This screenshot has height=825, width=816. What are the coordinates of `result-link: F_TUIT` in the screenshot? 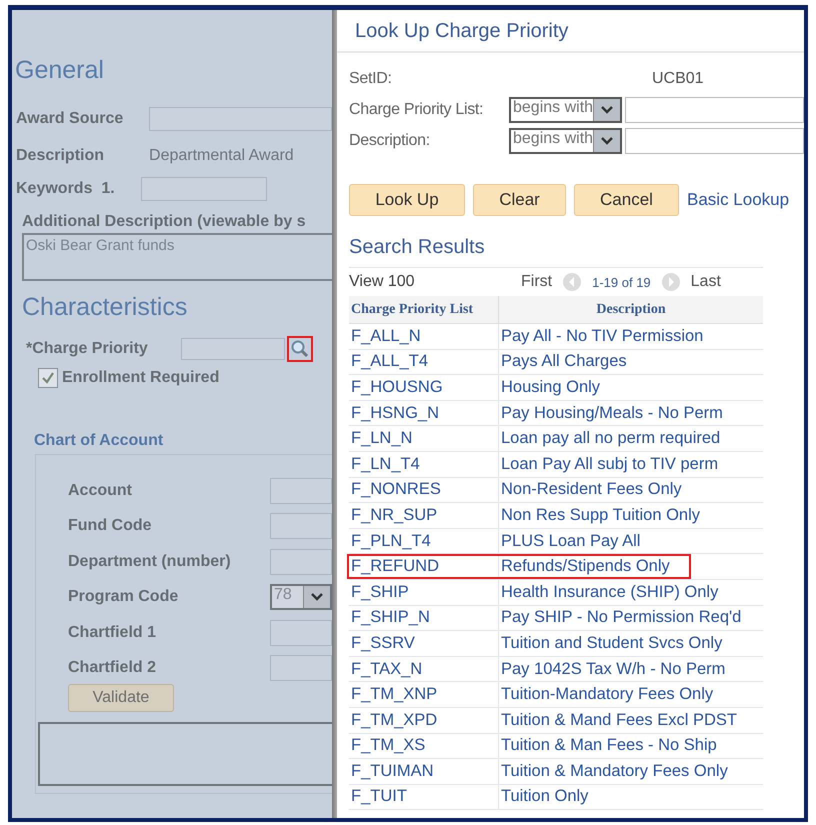 It's located at (379, 796).